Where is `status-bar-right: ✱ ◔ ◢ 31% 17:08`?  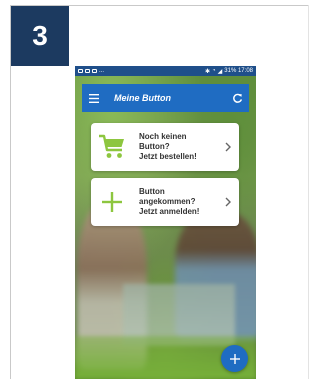
status-bar-right: ✱ ◔ ◢ 31% 17:08 is located at coordinates (229, 71).